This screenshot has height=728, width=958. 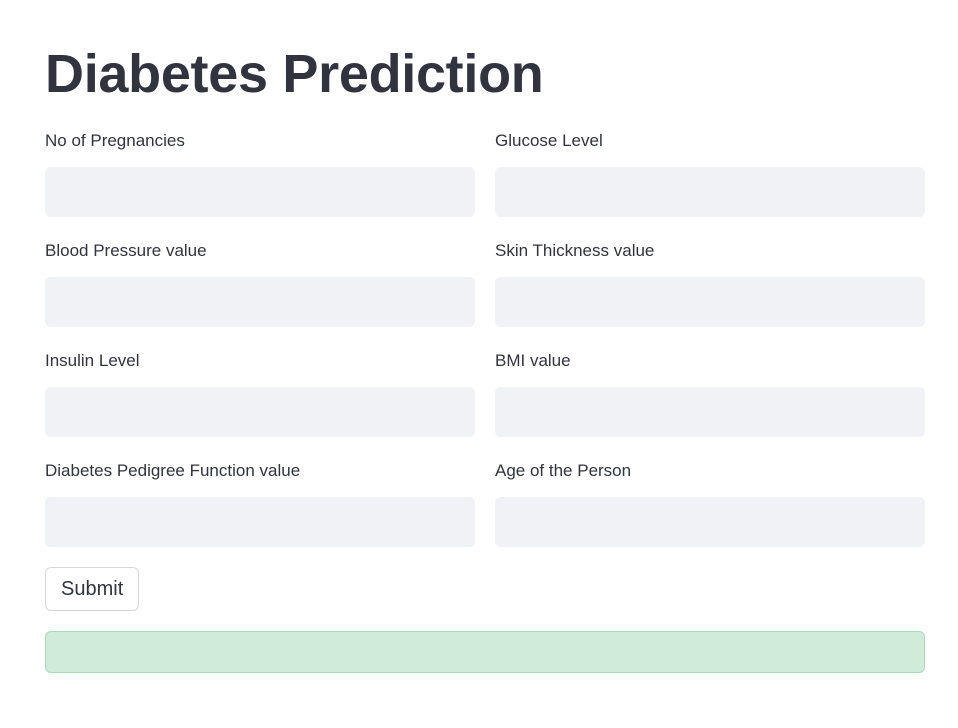 What do you see at coordinates (126, 250) in the screenshot?
I see `blood-pressure-label: Blood Pressure value` at bounding box center [126, 250].